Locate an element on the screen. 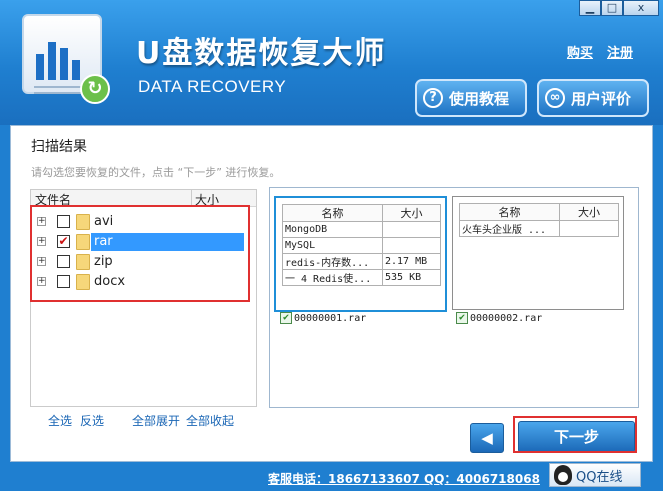  buy-link: 购买 is located at coordinates (580, 51).